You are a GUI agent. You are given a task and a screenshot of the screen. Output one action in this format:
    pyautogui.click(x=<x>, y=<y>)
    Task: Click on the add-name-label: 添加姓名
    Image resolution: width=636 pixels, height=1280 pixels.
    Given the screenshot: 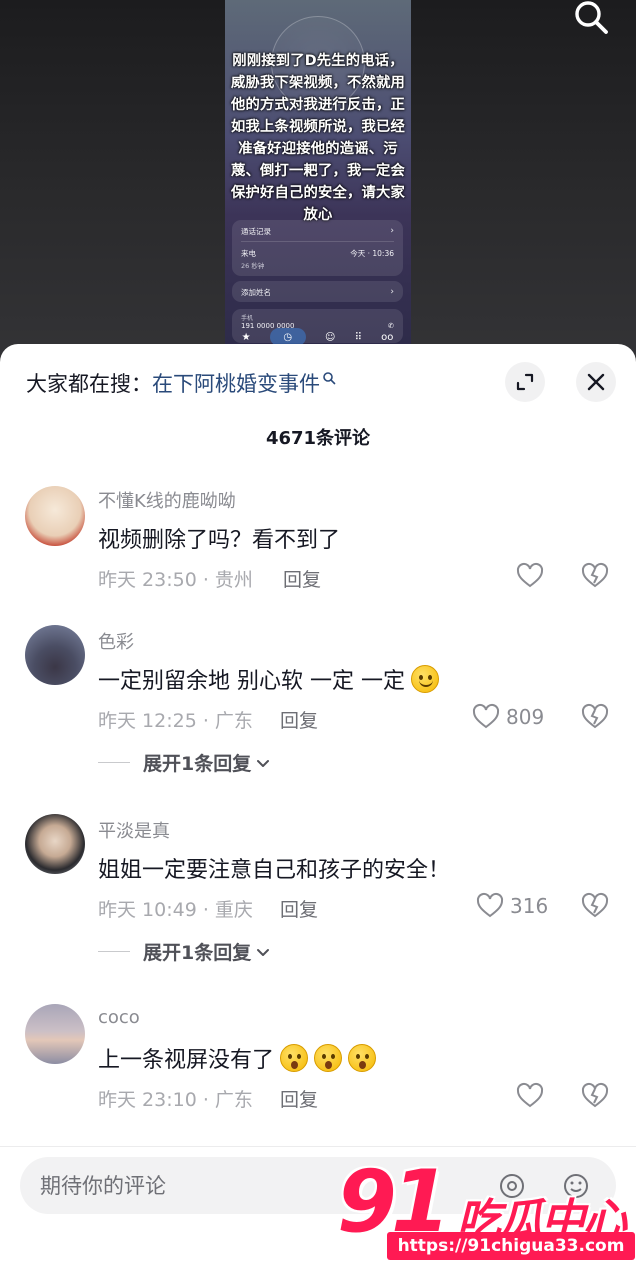 What is the action you would take?
    pyautogui.click(x=256, y=292)
    